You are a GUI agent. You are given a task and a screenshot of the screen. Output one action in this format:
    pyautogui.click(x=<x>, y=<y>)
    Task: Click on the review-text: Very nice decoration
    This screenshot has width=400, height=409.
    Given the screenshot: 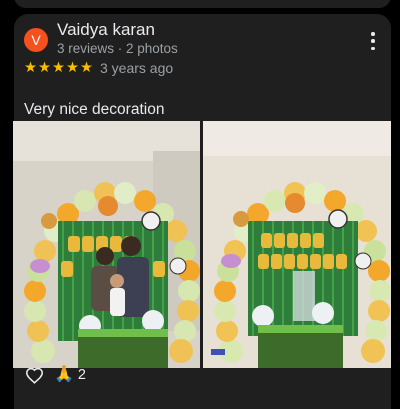 What is the action you would take?
    pyautogui.click(x=94, y=109)
    